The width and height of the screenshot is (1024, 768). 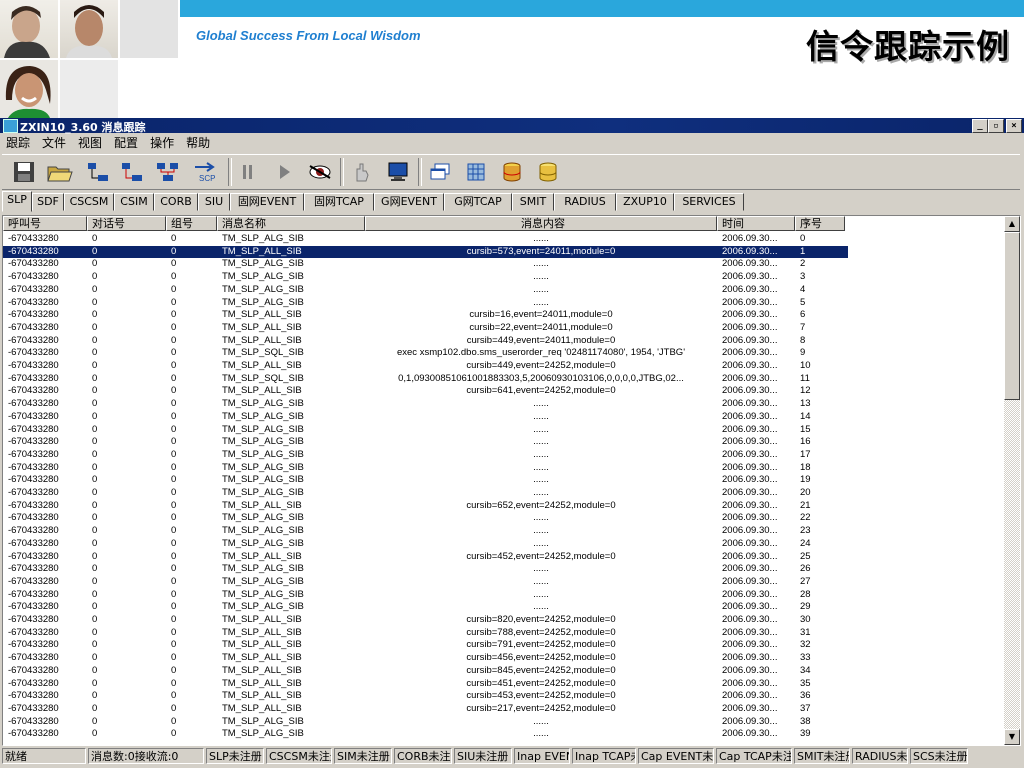 I want to click on save-icon, so click(x=24, y=172).